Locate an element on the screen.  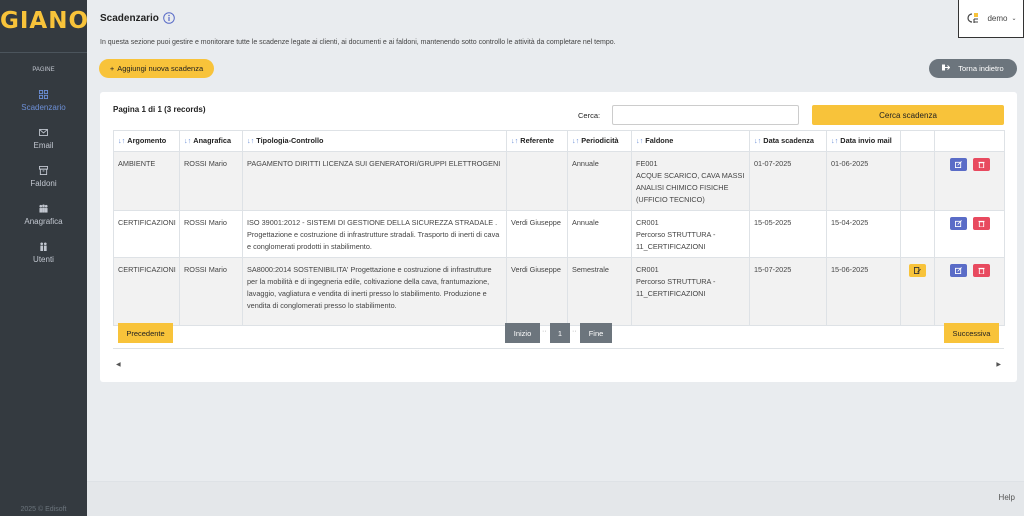
col-periodicita: ↓↑ Periodicità is located at coordinates (599, 141).